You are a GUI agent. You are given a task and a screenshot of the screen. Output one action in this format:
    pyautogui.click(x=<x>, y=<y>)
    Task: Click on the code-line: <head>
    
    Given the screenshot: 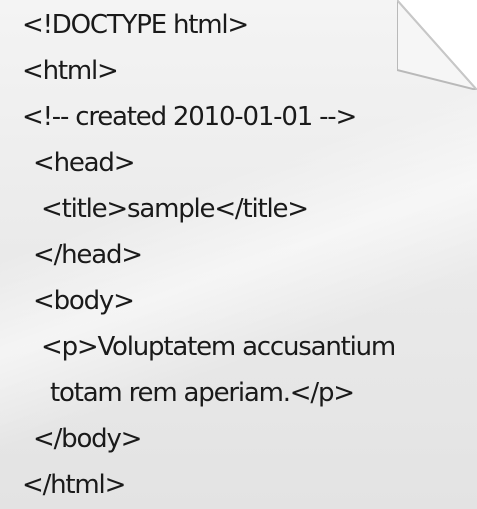 What is the action you would take?
    pyautogui.click(x=84, y=163)
    